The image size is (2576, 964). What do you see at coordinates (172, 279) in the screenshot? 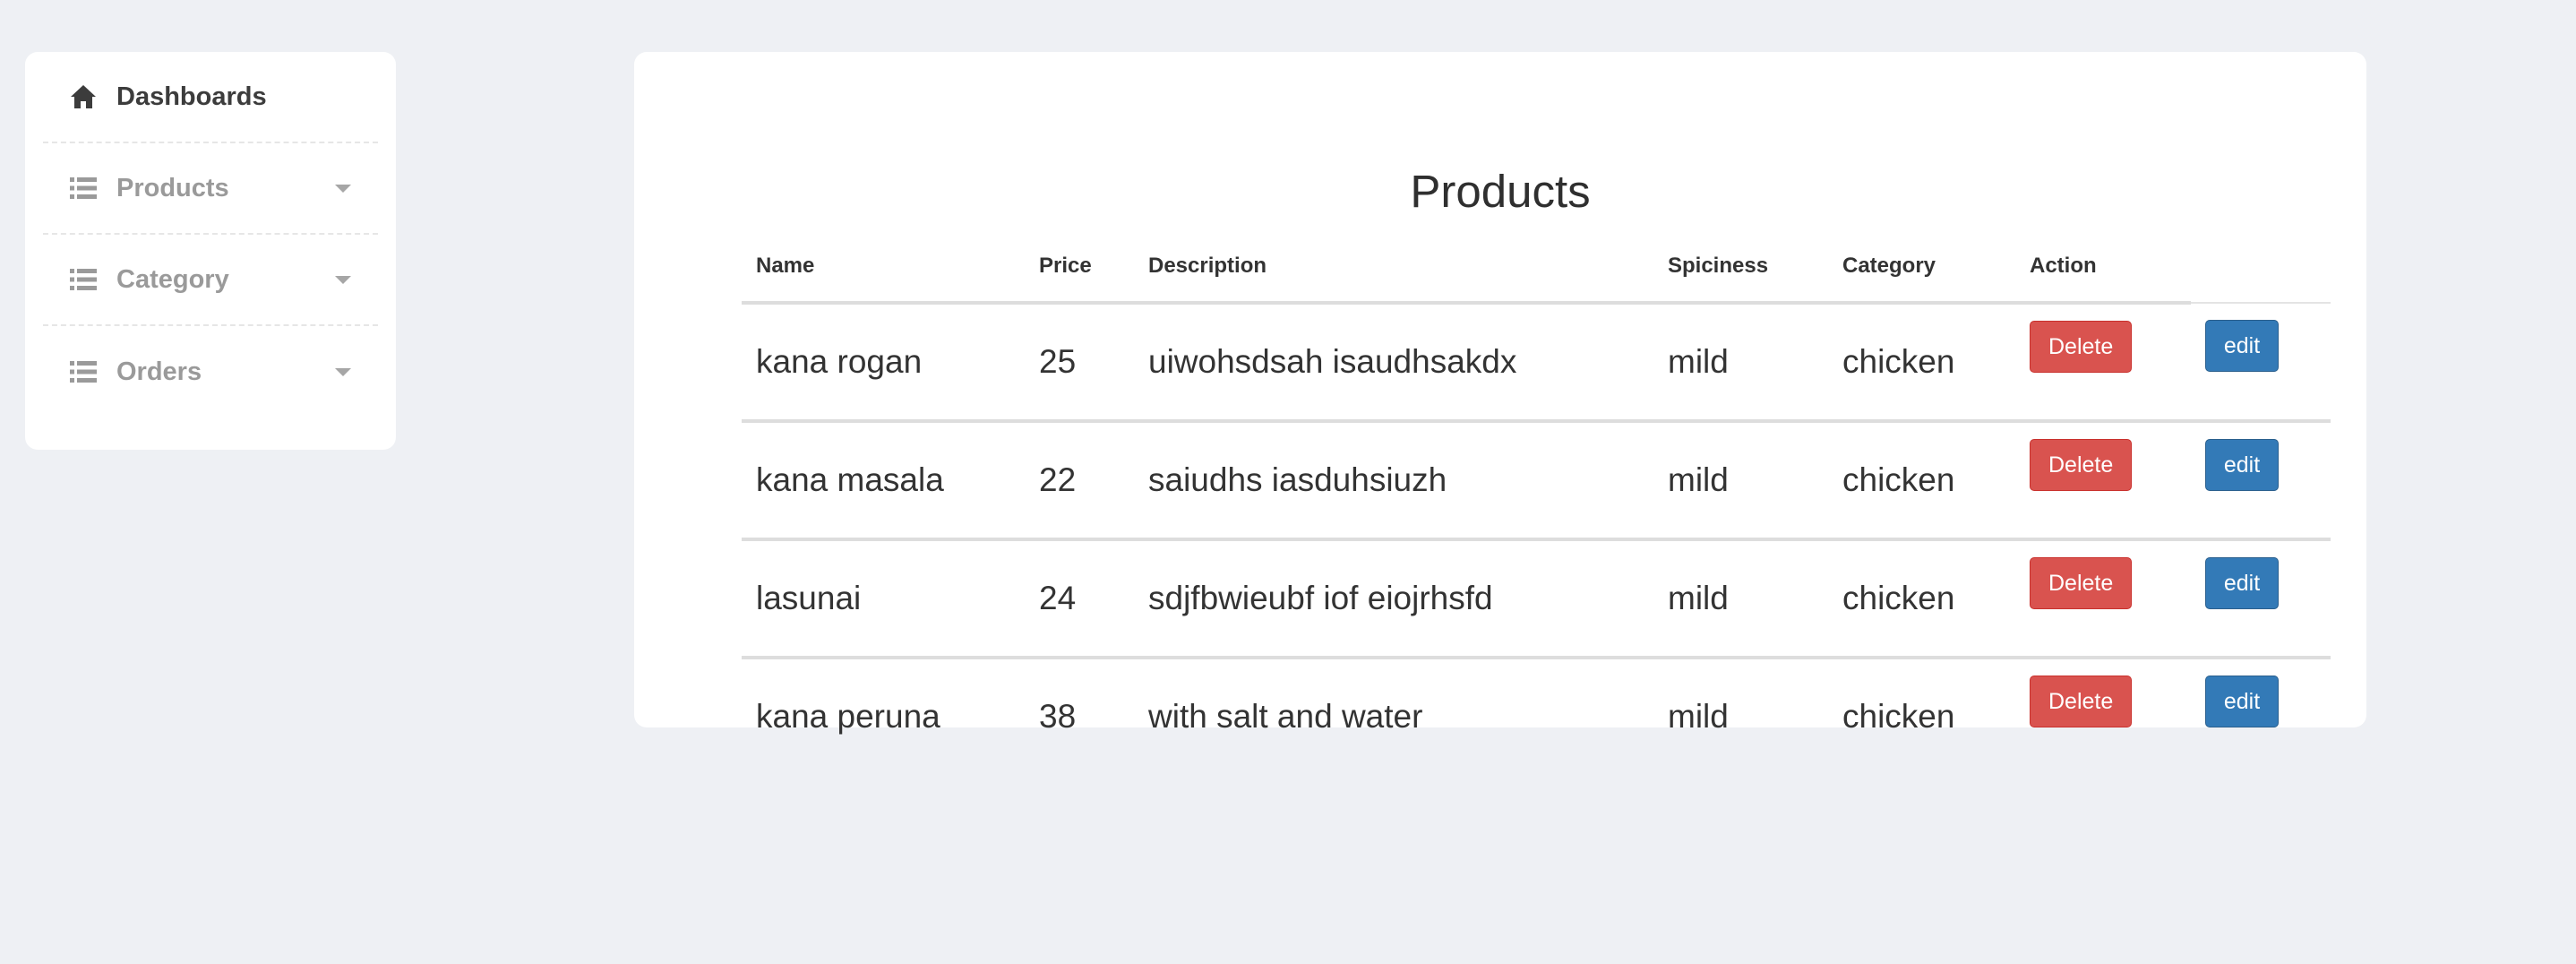
I see `sidebar-item-label: Category` at bounding box center [172, 279].